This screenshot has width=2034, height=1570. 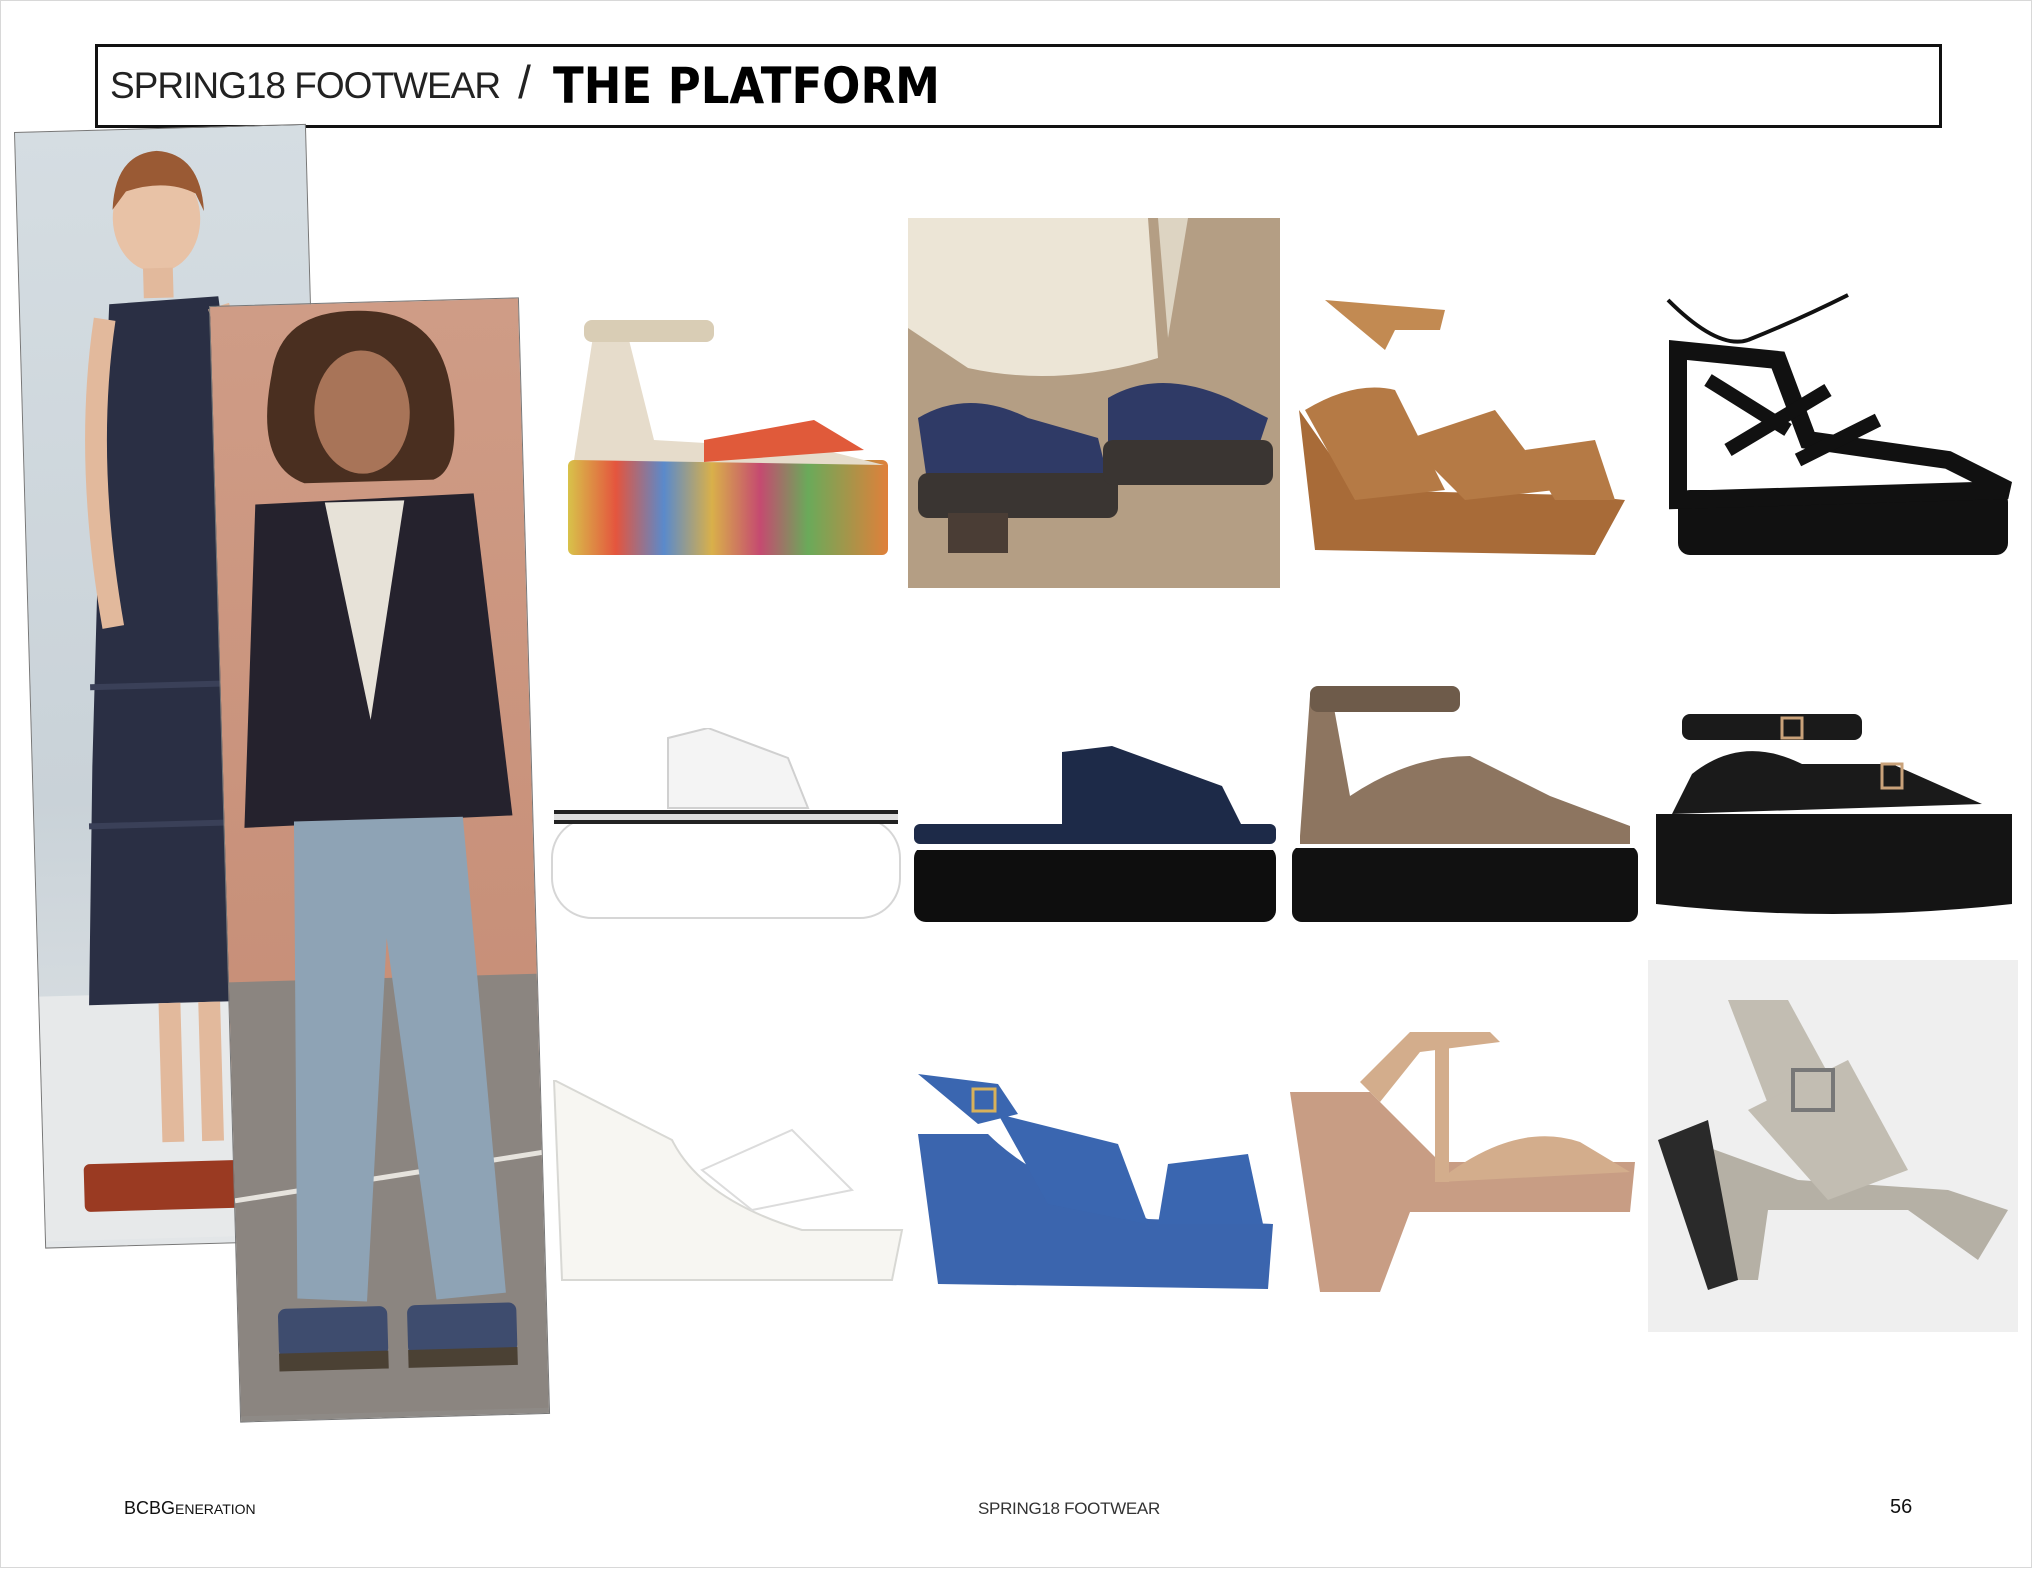 I want to click on page-title: THE PLATFORM, so click(x=746, y=86).